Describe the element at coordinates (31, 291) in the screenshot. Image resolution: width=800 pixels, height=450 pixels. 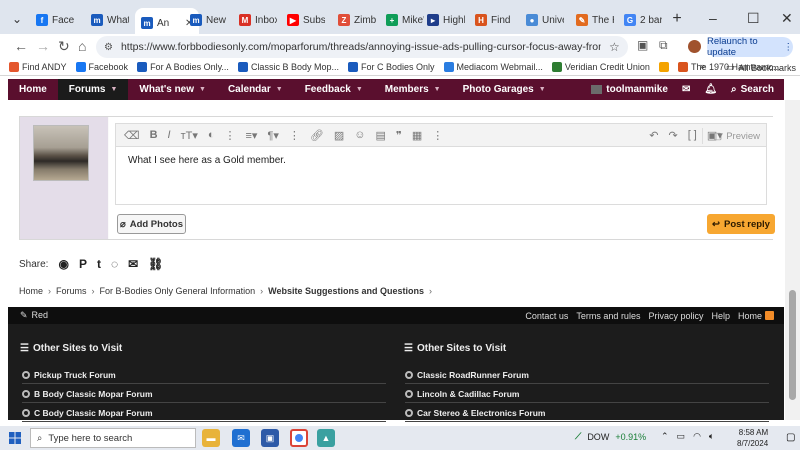
I see `breadcrumb-link: Home` at that location.